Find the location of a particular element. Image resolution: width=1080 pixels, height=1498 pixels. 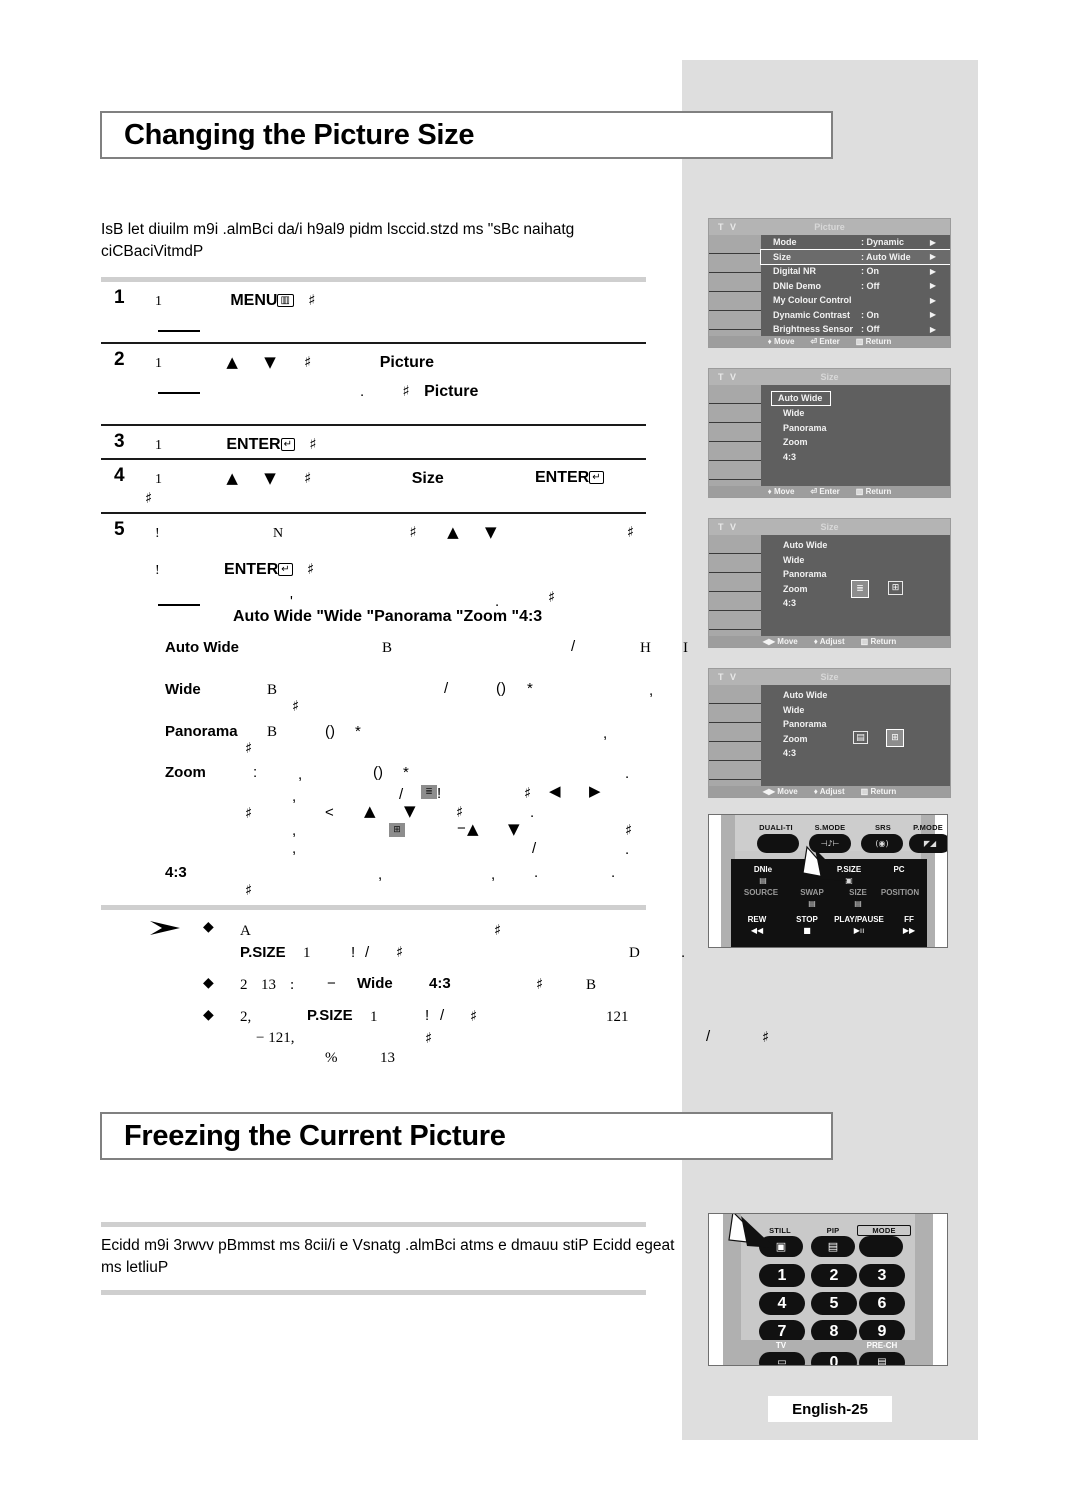

prech-icon: ▤ is located at coordinates (882, 1361).